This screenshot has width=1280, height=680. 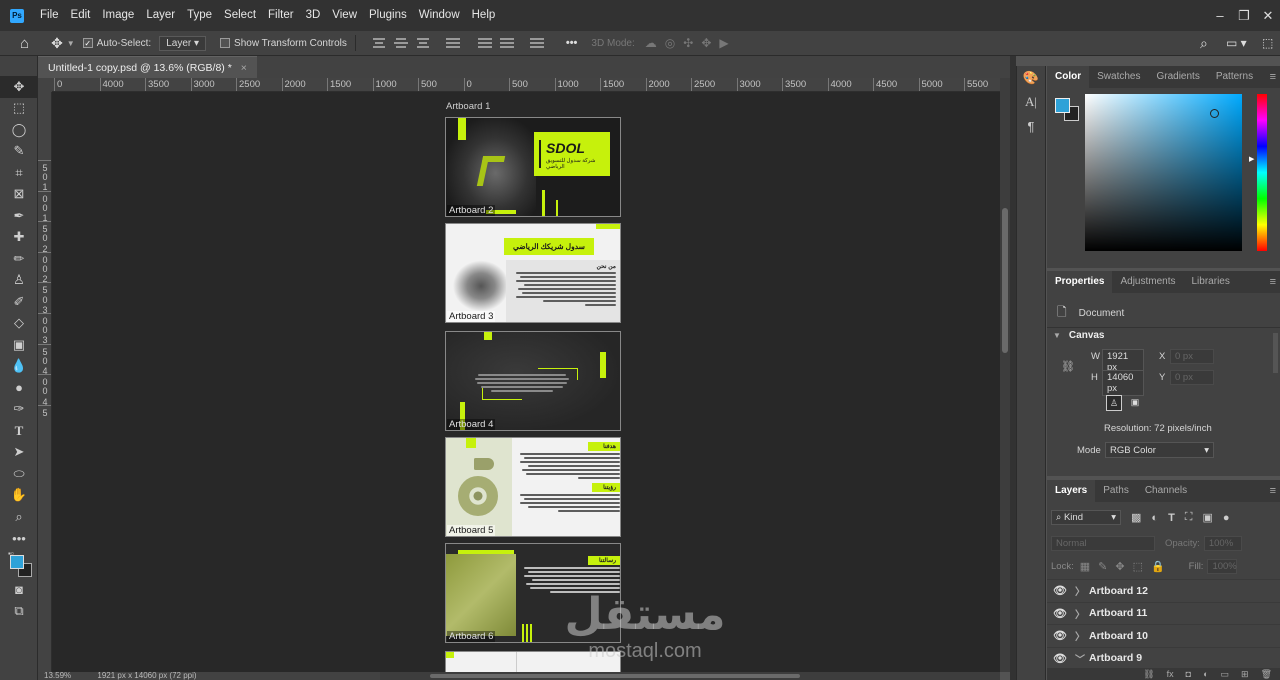 I want to click on transform-controls-checkbox, so click(x=225, y=43).